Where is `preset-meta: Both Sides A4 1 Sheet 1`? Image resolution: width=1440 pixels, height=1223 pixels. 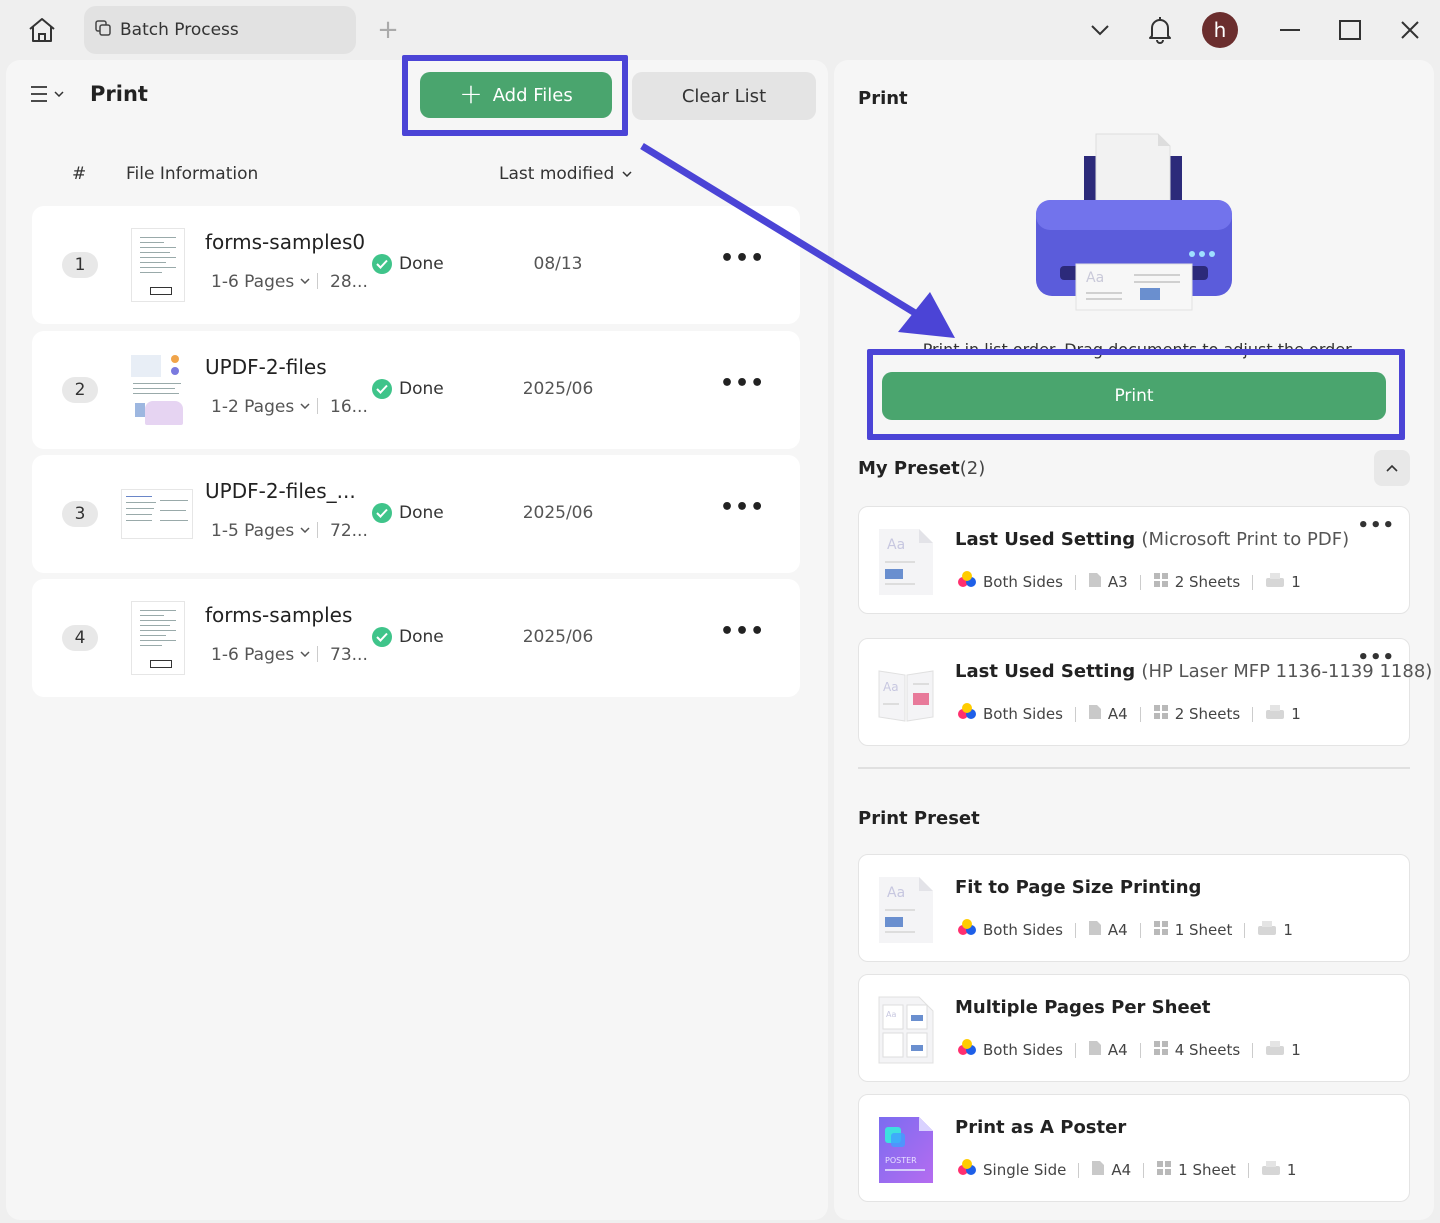
preset-meta: Both Sides A4 1 Sheet 1 is located at coordinates (1125, 930).